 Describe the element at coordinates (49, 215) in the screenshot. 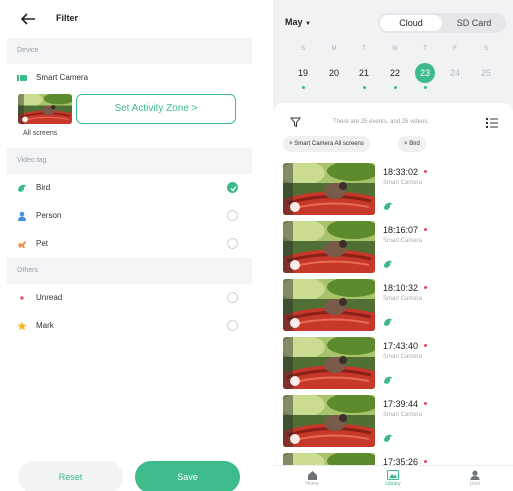

I see `tag-label: Person` at that location.